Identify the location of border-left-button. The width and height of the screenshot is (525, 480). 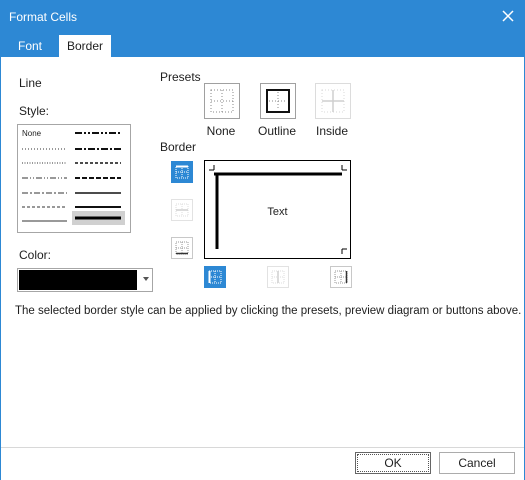
(215, 277).